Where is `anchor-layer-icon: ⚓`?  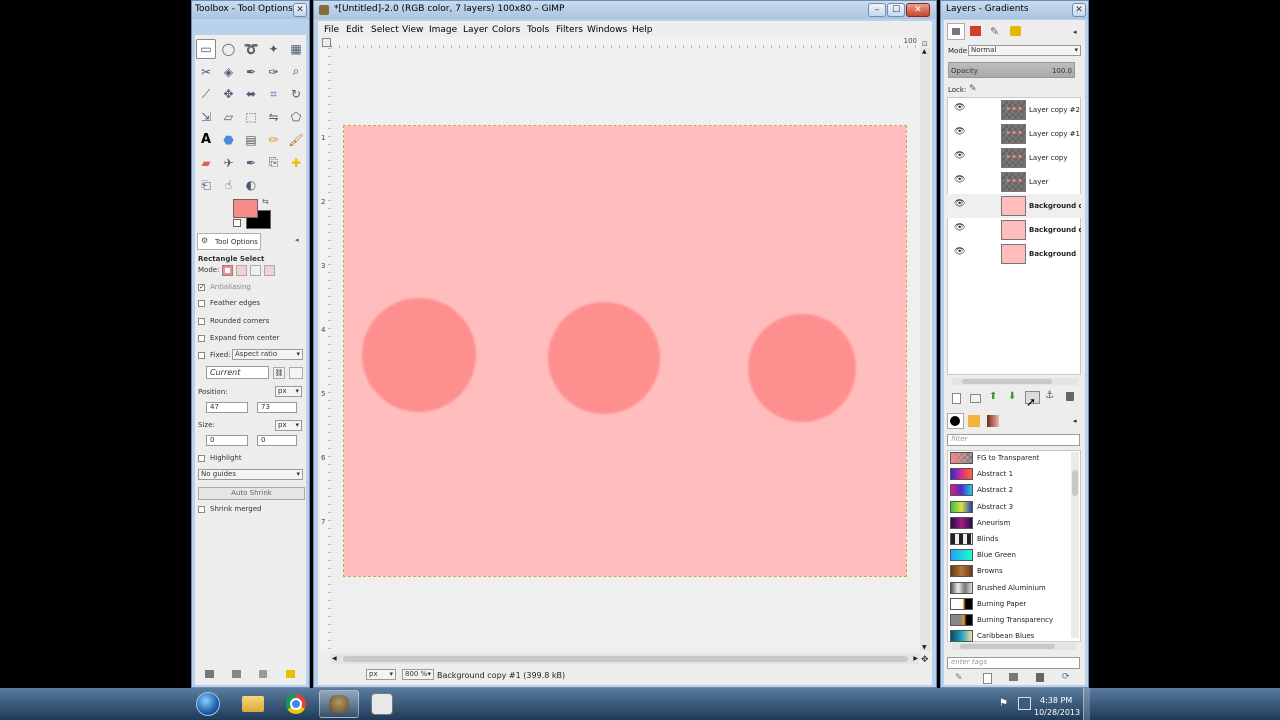
anchor-layer-icon: ⚓ is located at coordinates (1049, 395).